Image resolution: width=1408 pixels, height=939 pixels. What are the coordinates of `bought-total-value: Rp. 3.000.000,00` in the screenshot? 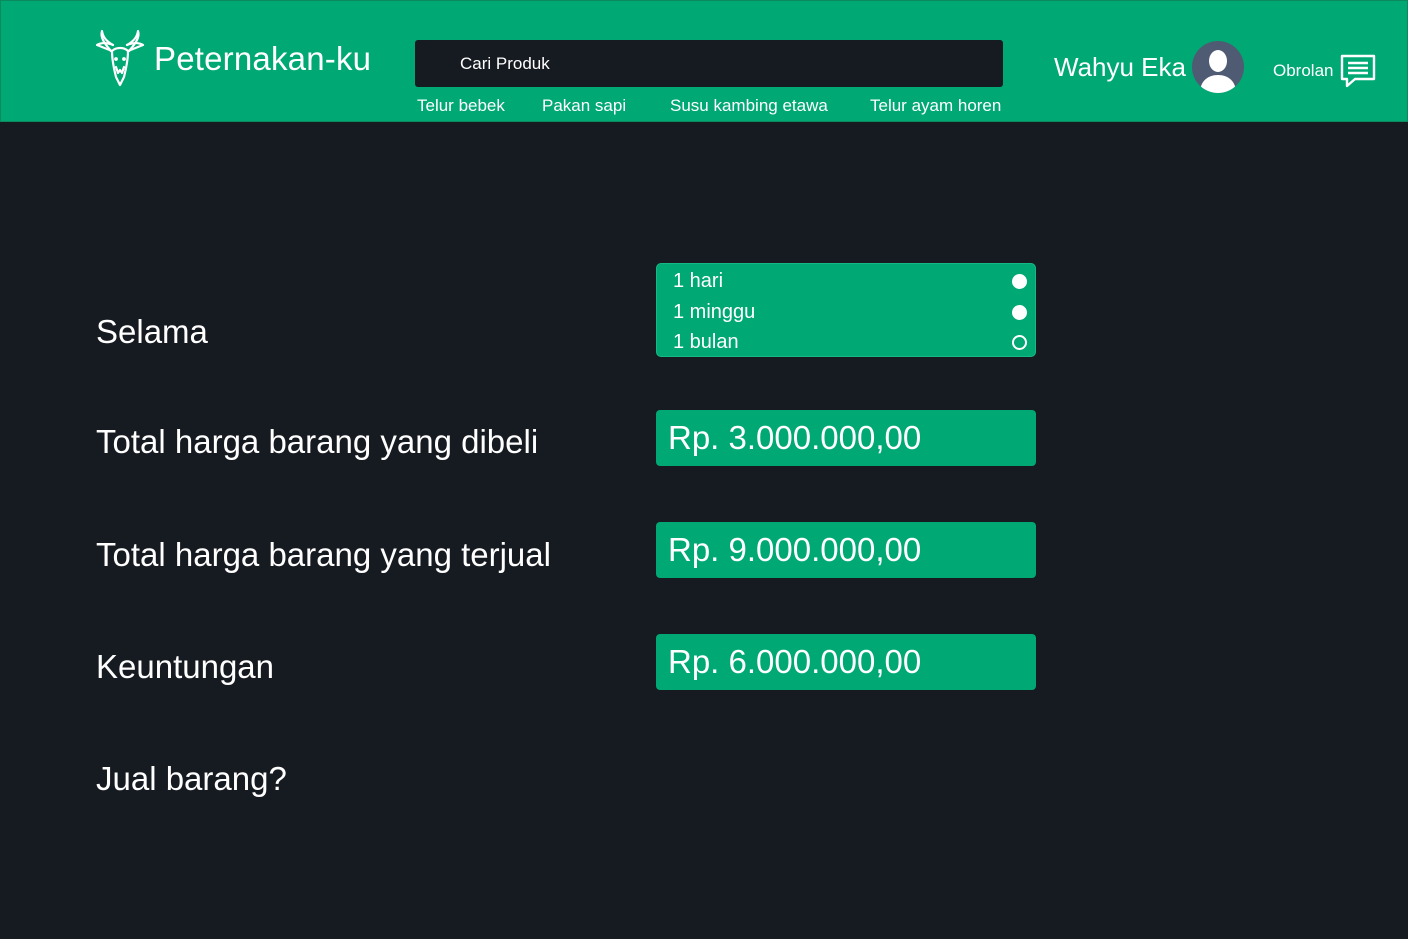 It's located at (846, 438).